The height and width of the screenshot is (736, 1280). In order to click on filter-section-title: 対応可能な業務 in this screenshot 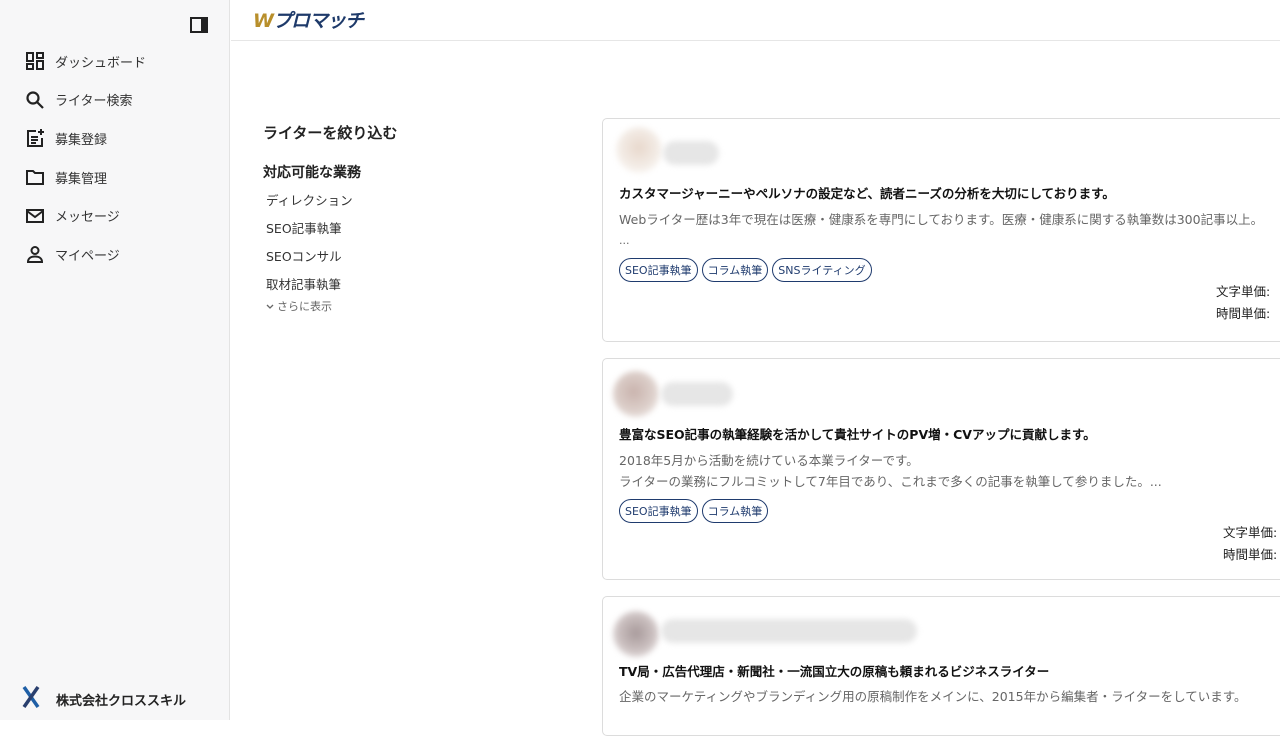, I will do `click(312, 173)`.